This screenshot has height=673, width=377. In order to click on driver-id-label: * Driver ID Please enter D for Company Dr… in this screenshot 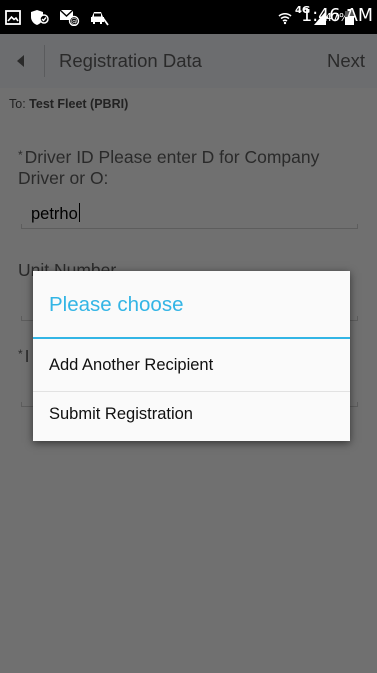, I will do `click(190, 168)`.